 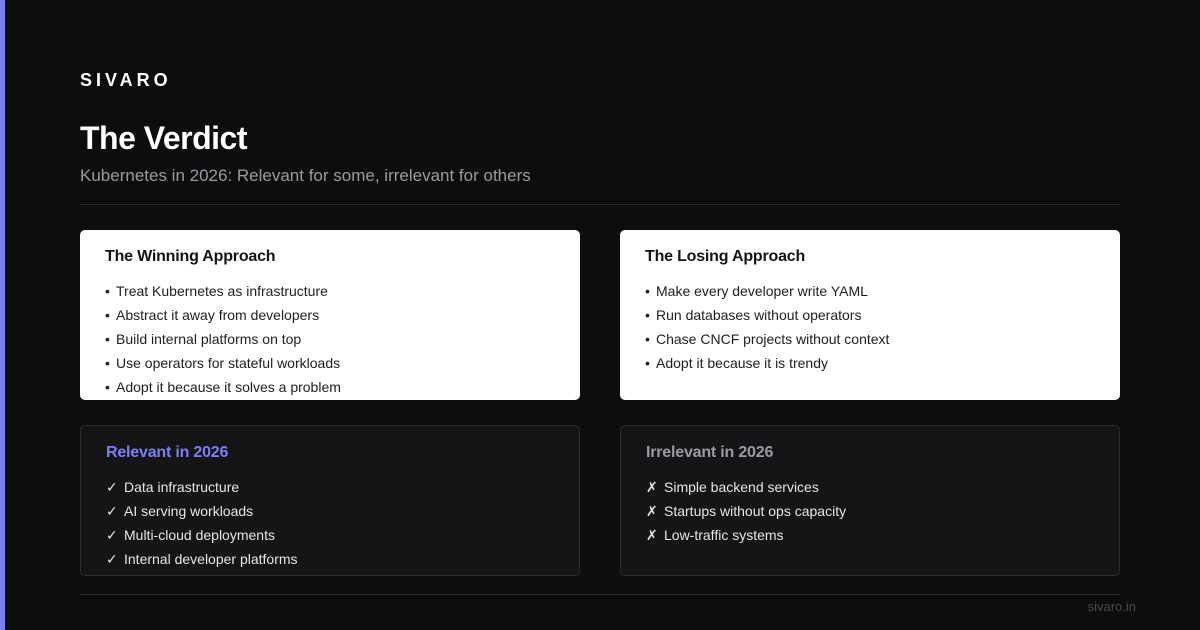 What do you see at coordinates (741, 487) in the screenshot?
I see `list-item-text: Simple backend services` at bounding box center [741, 487].